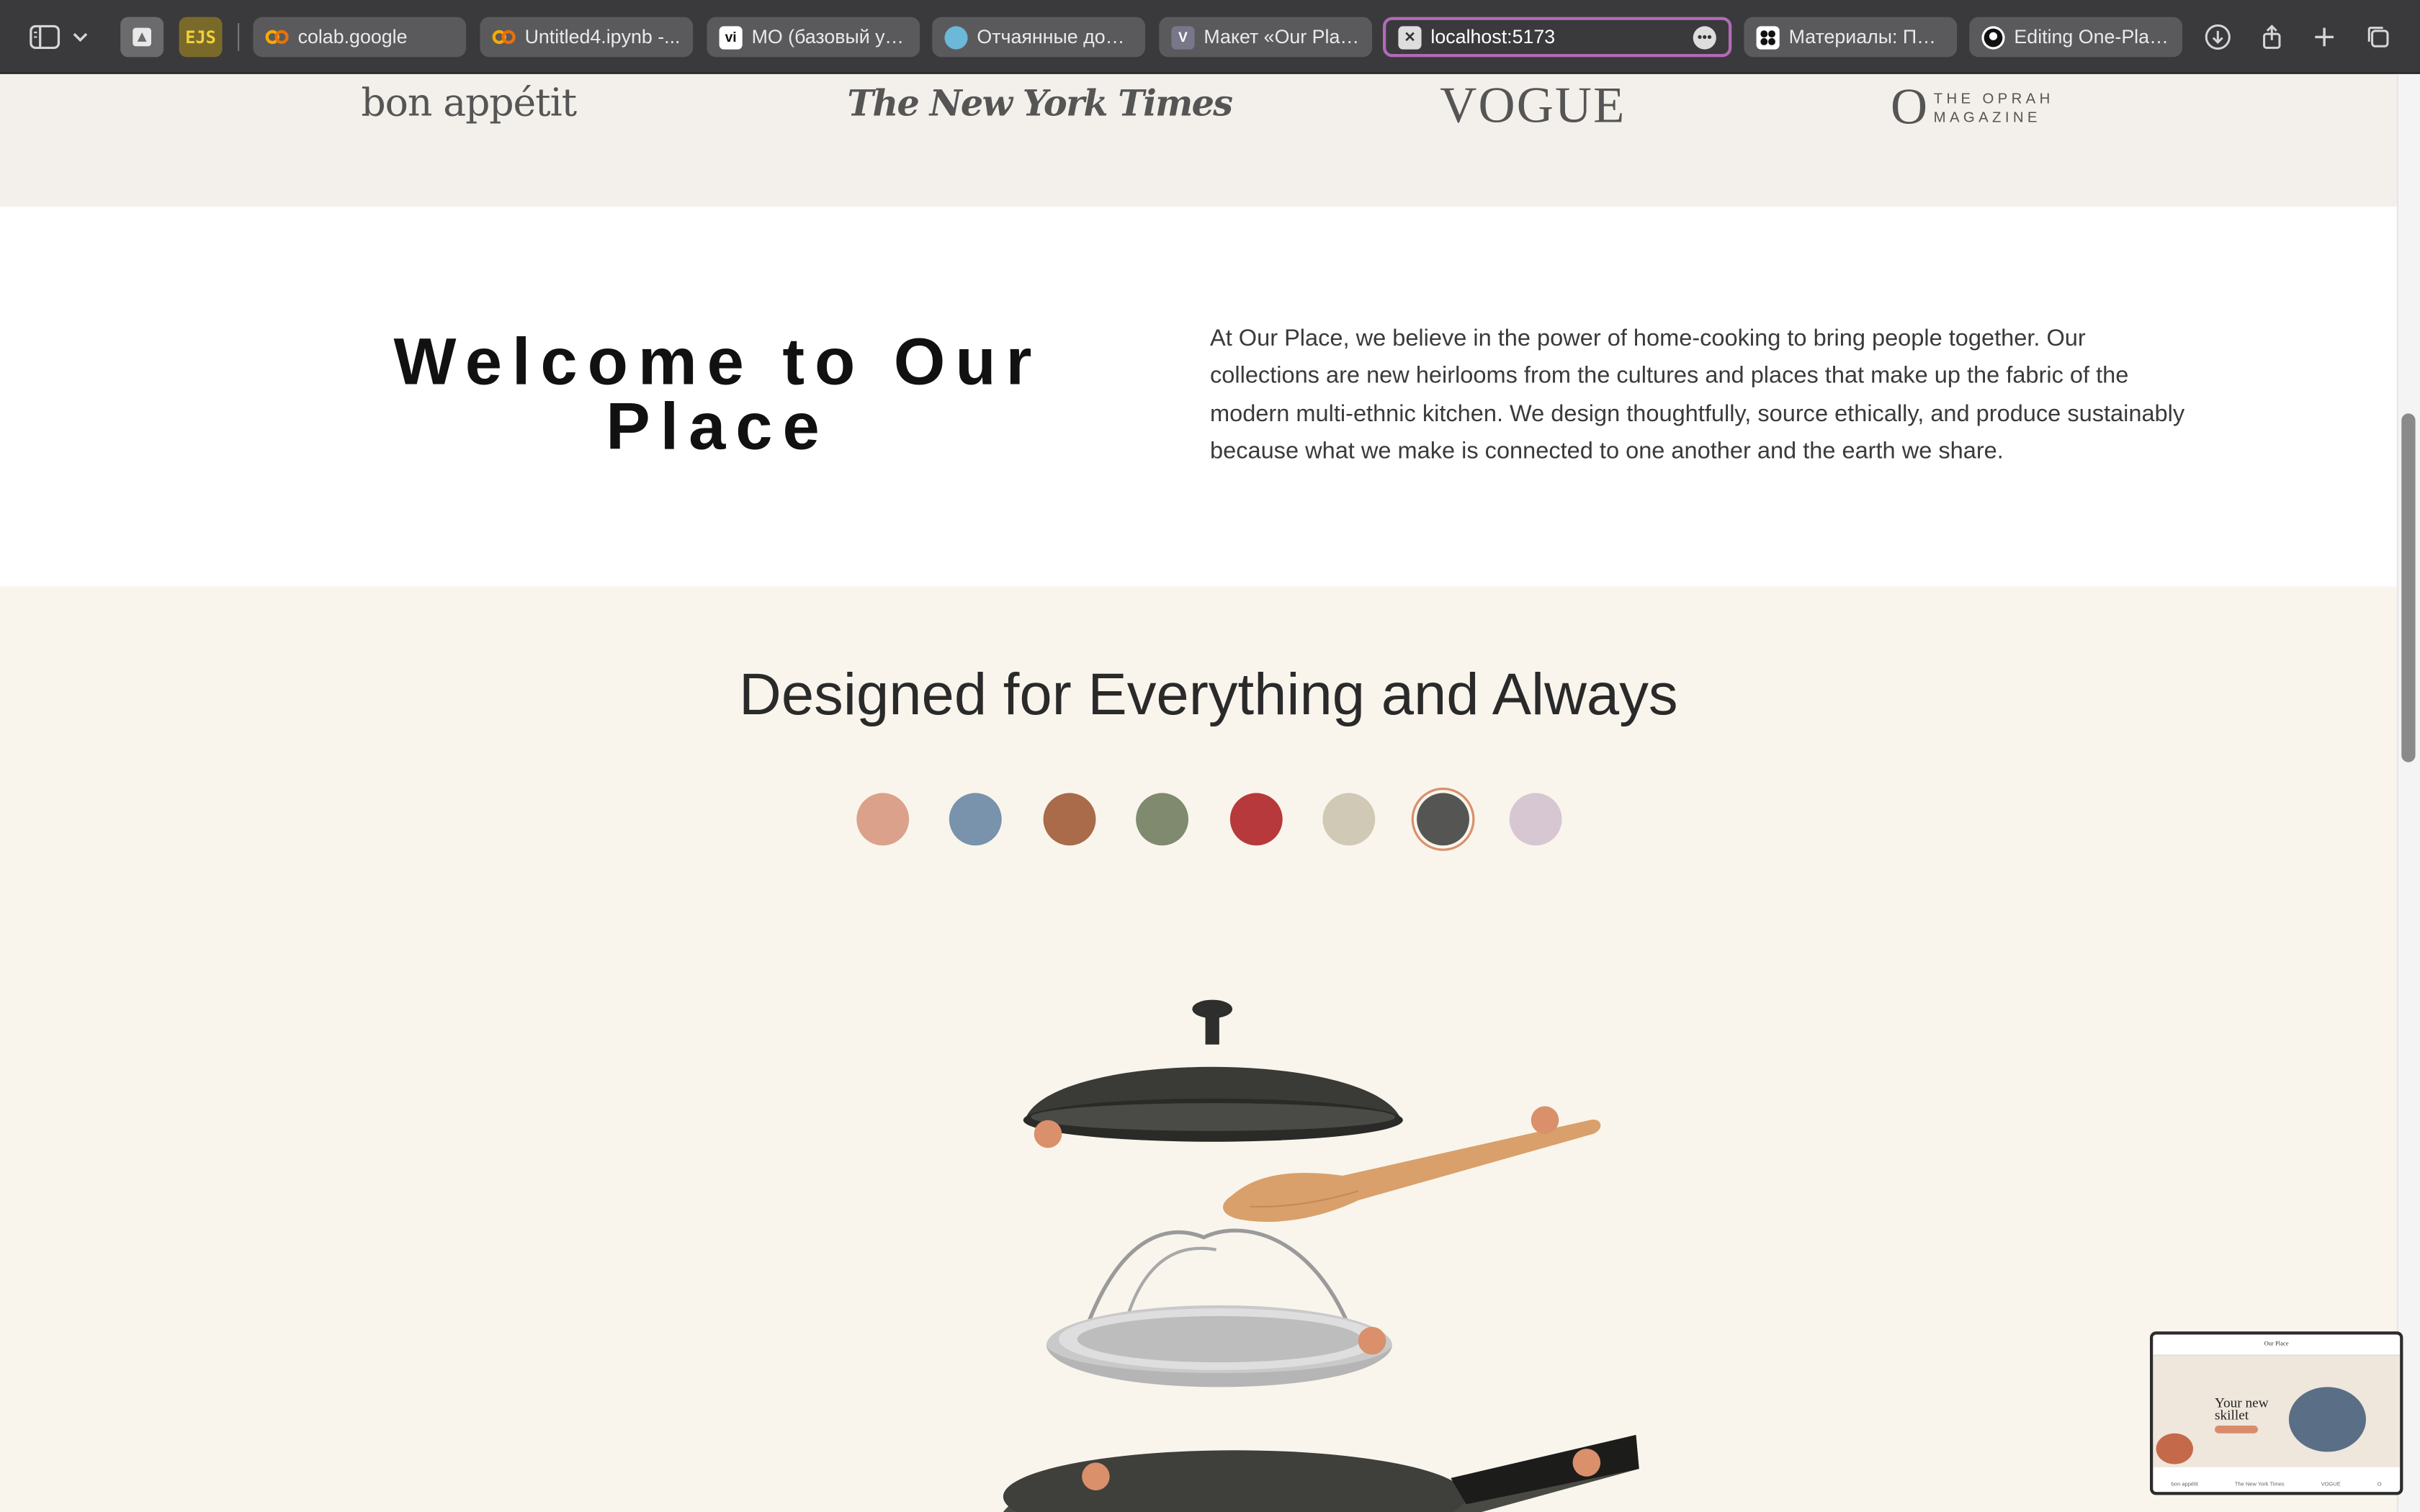 Image resolution: width=2420 pixels, height=1512 pixels. What do you see at coordinates (1704, 37) in the screenshot?
I see `more-icon: •••` at bounding box center [1704, 37].